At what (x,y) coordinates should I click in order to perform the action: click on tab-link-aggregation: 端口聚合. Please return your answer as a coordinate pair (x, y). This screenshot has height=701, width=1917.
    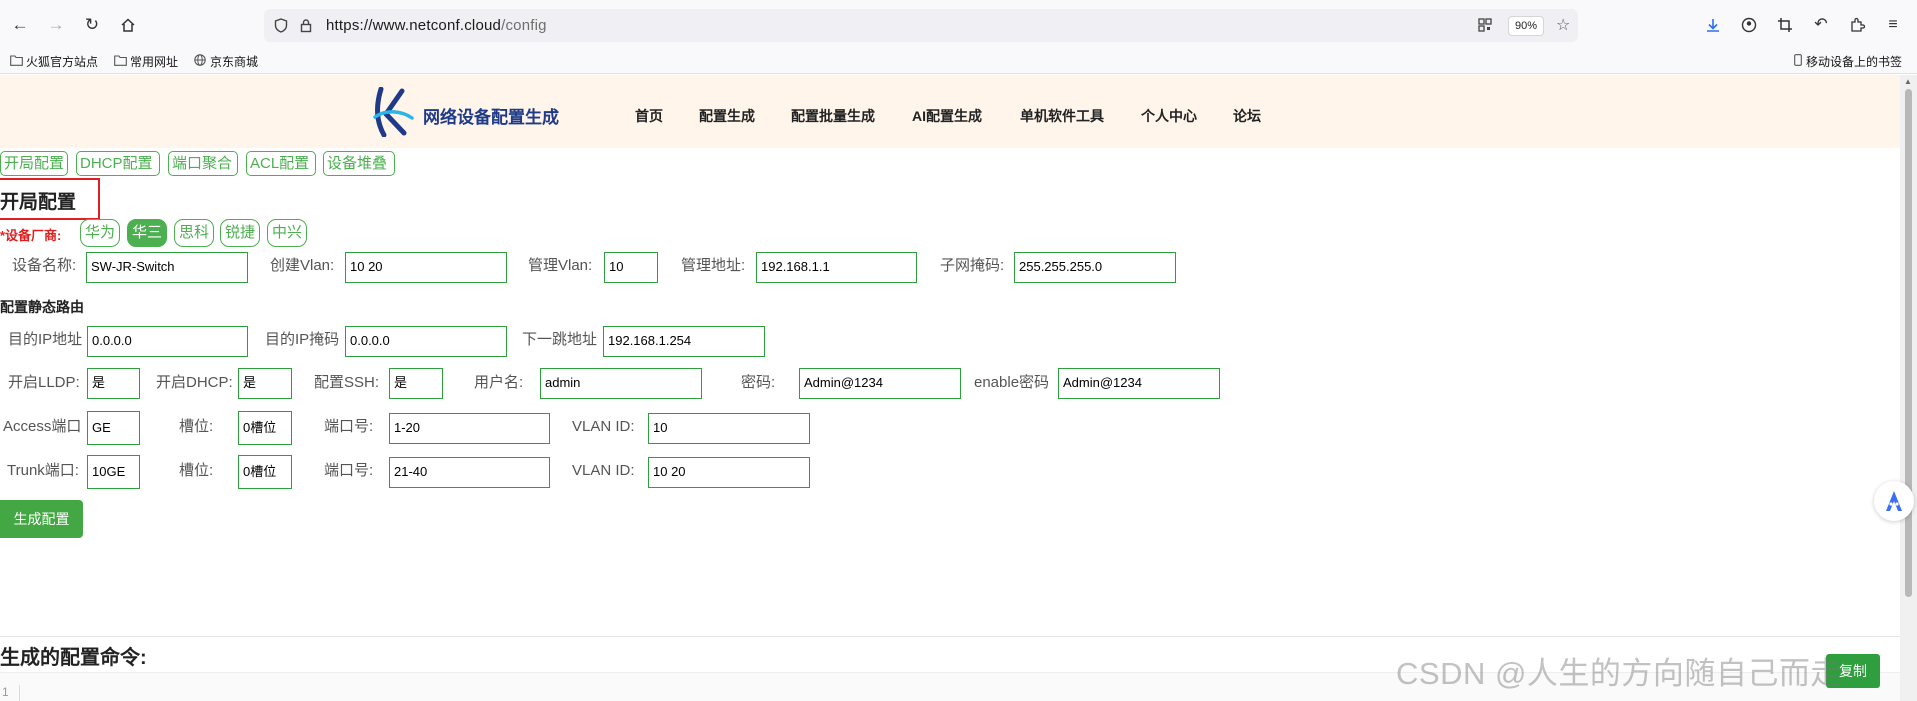
    Looking at the image, I should click on (203, 163).